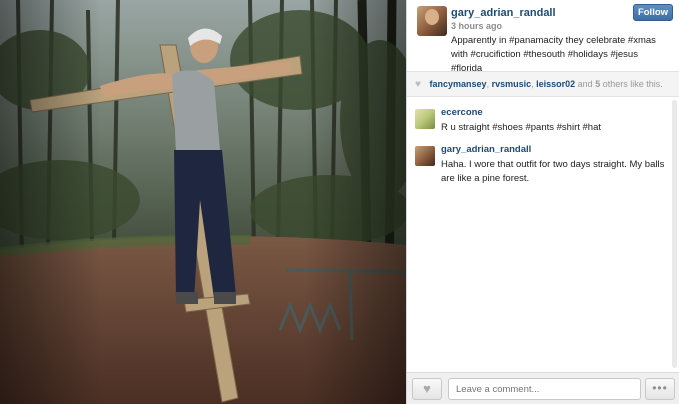 The height and width of the screenshot is (404, 679). I want to click on comment-text: R u straight #shoes #pants #shirt #hat, so click(521, 127).